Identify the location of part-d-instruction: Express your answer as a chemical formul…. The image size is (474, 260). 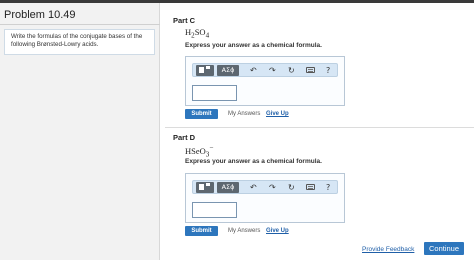
(253, 161).